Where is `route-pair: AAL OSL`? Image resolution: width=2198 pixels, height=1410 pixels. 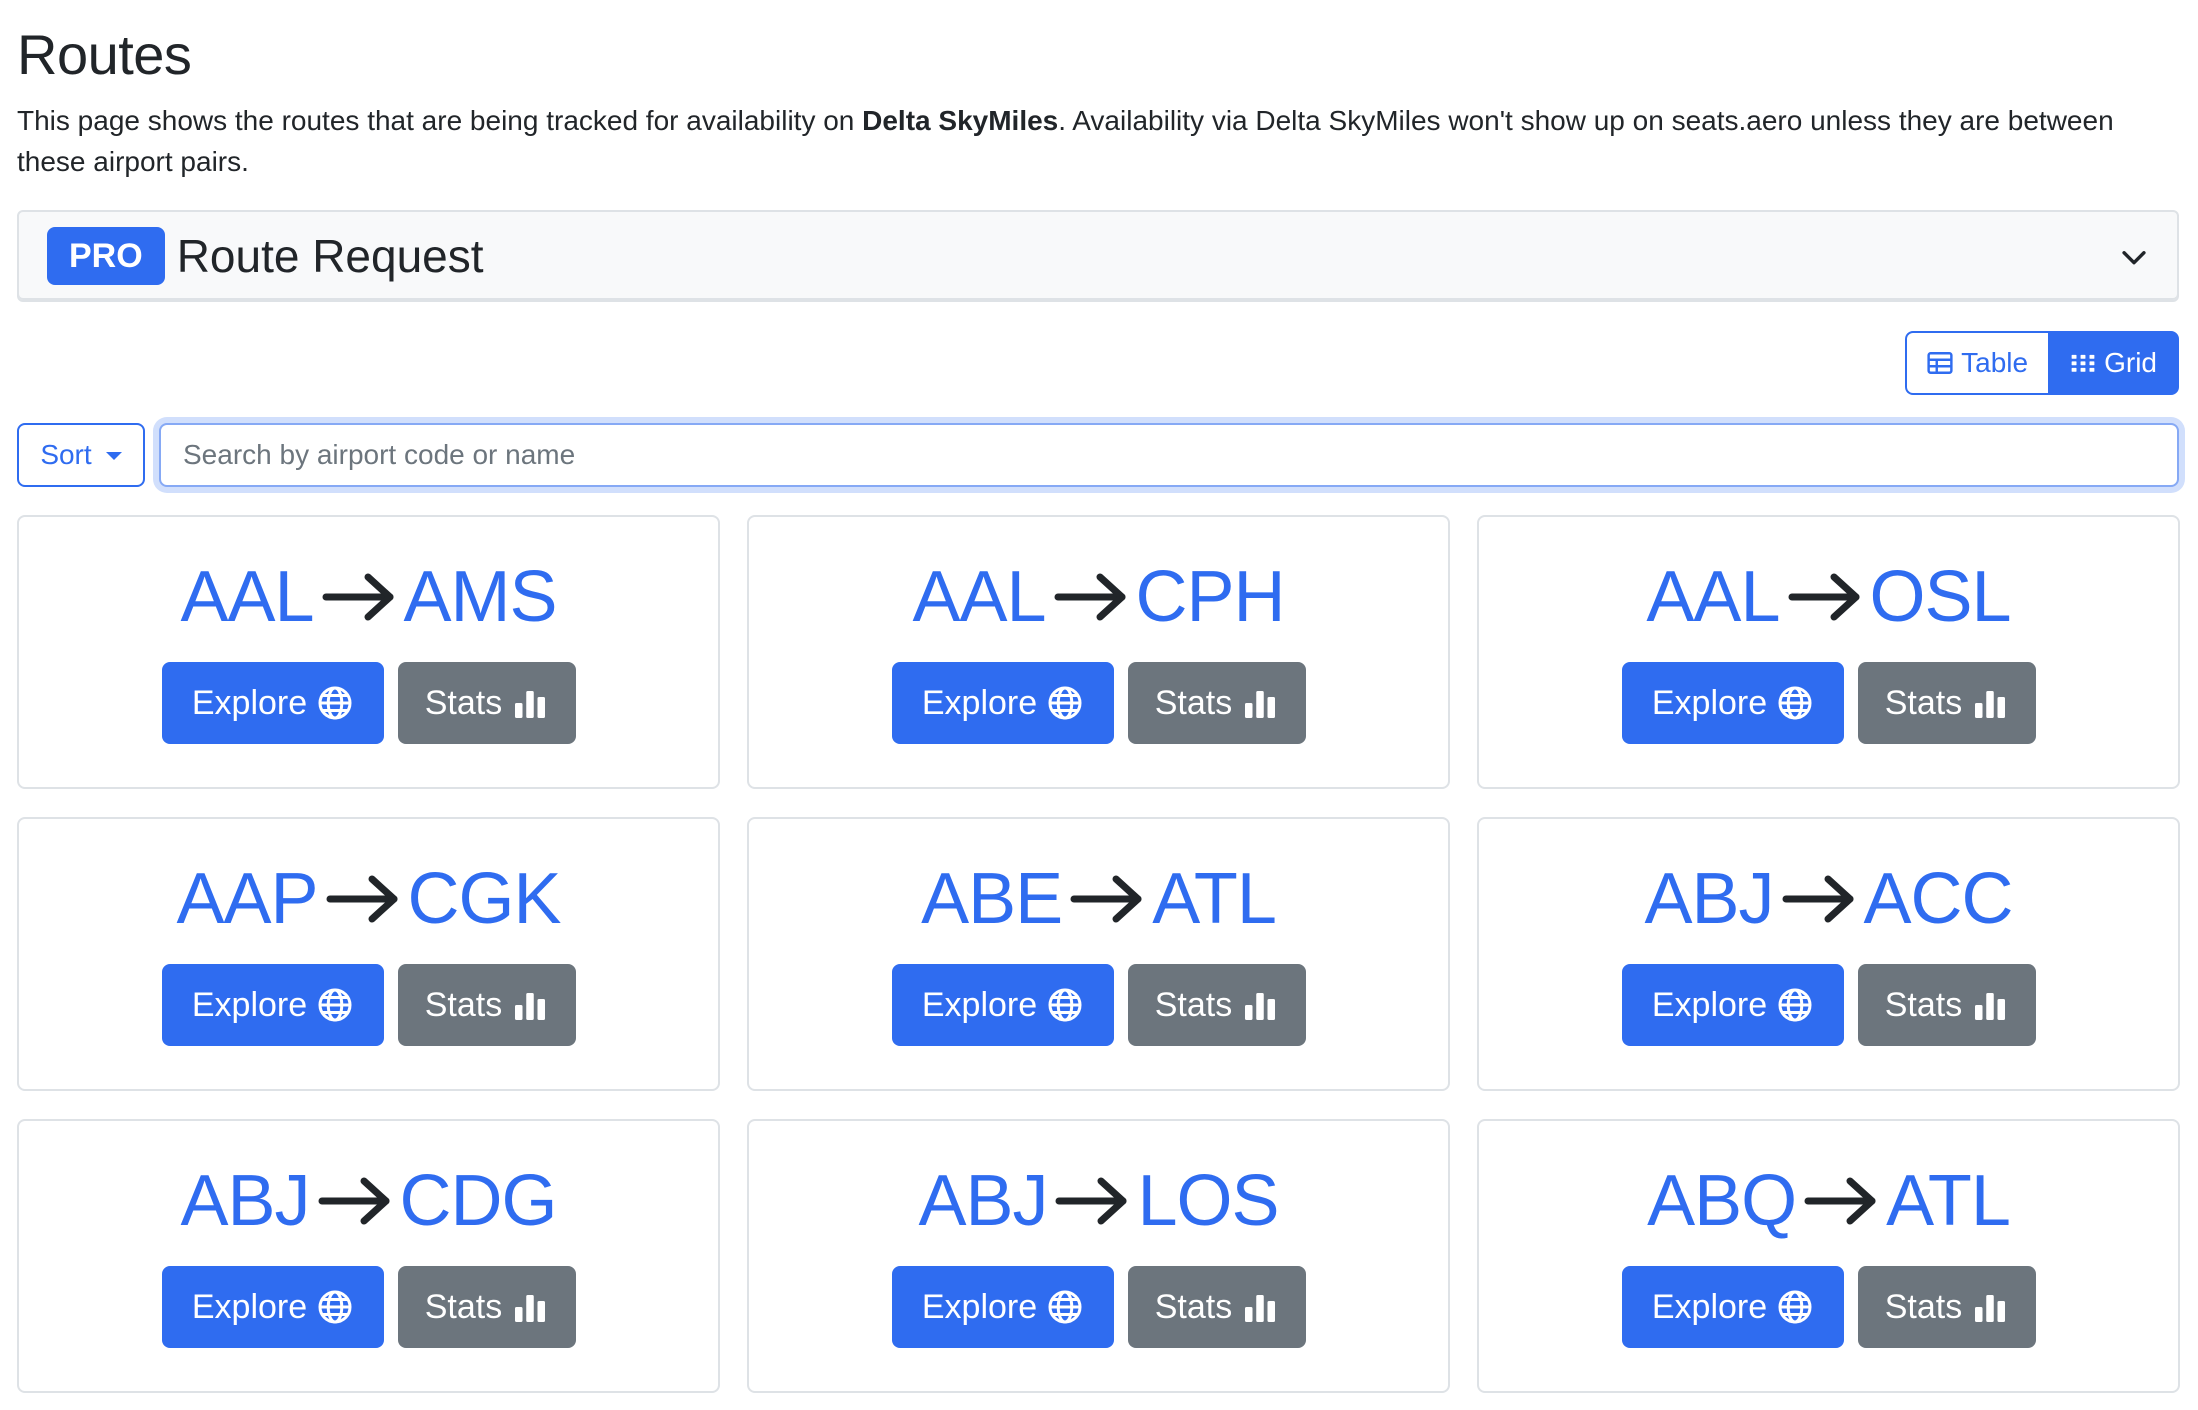
route-pair: AAL OSL is located at coordinates (1829, 597).